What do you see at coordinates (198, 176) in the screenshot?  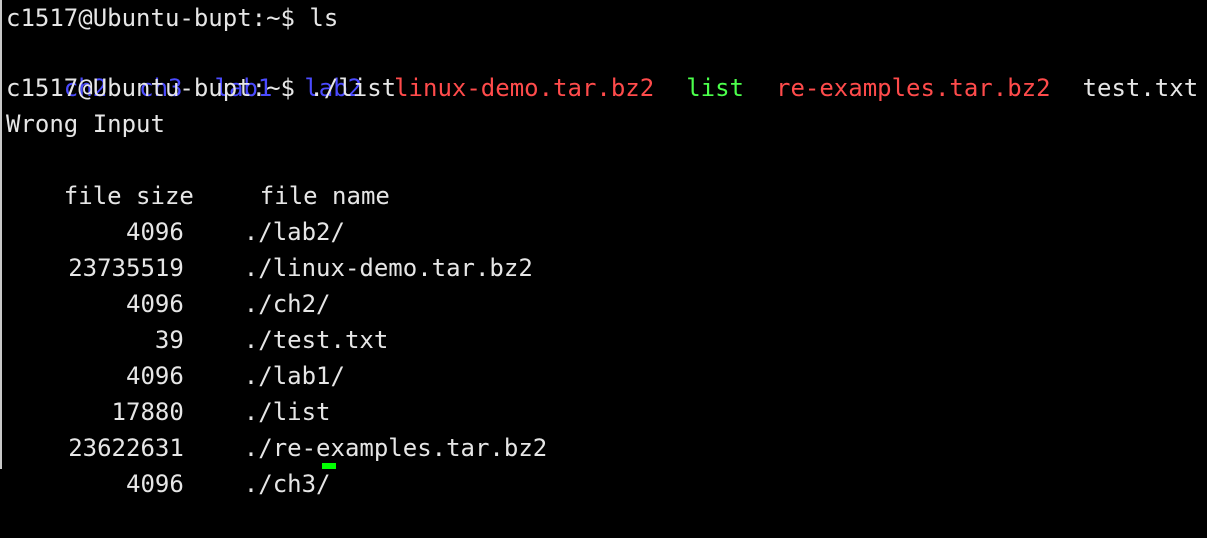 I see `table-header: file size file name` at bounding box center [198, 176].